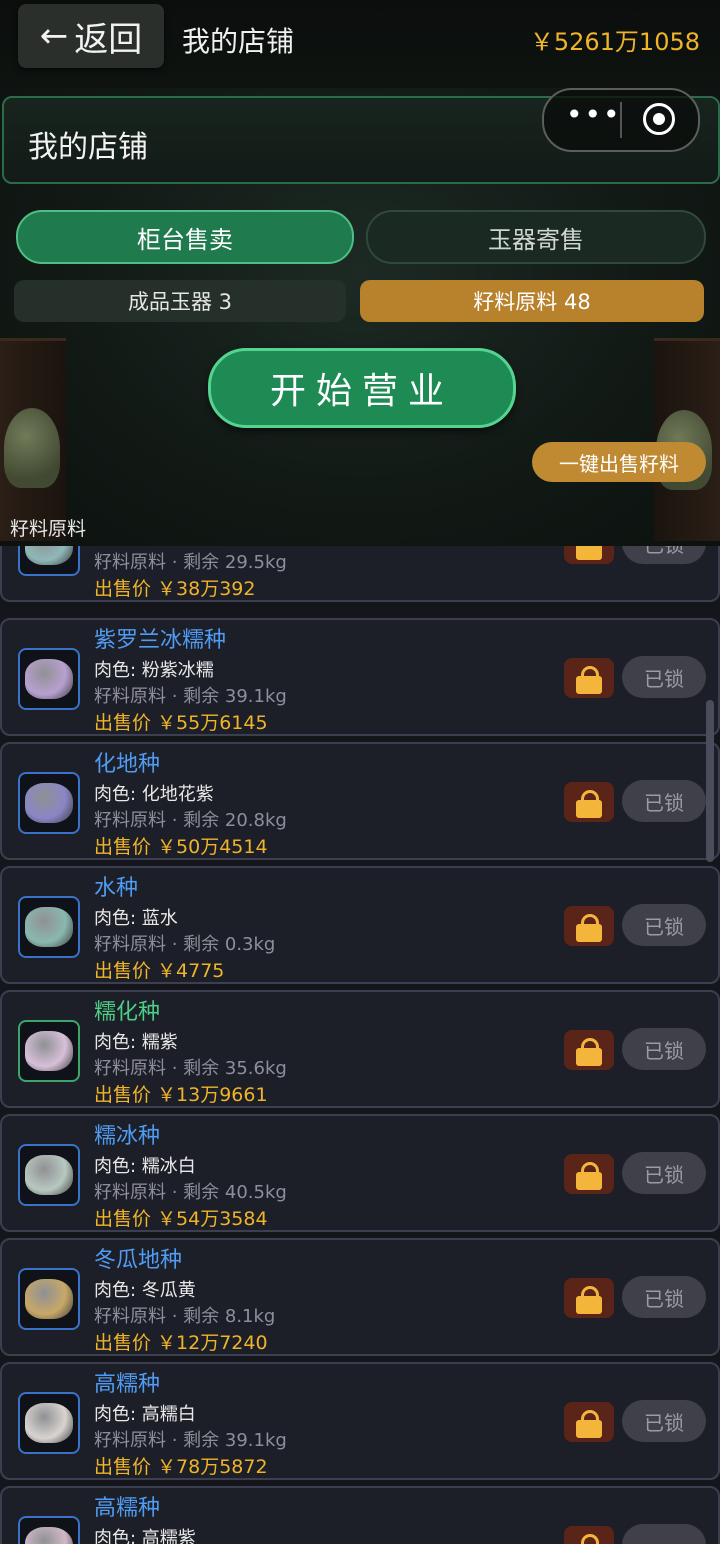 The image size is (720, 1544). Describe the element at coordinates (127, 764) in the screenshot. I see `item-name: 化地种` at that location.